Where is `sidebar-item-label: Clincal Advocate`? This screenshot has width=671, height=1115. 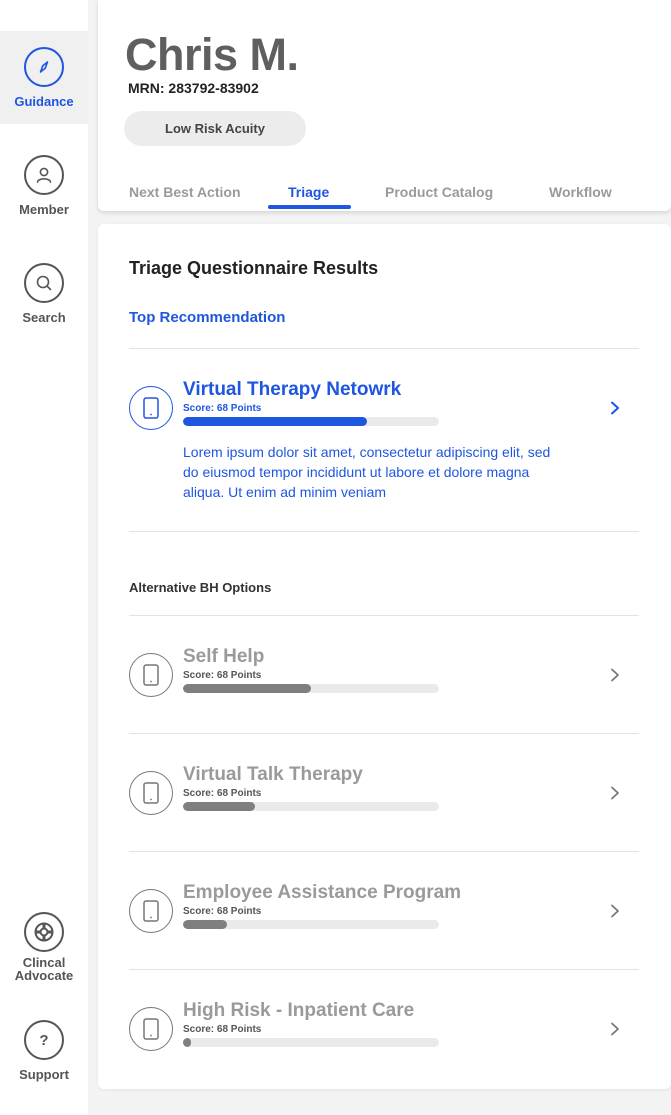 sidebar-item-label: Clincal Advocate is located at coordinates (44, 969).